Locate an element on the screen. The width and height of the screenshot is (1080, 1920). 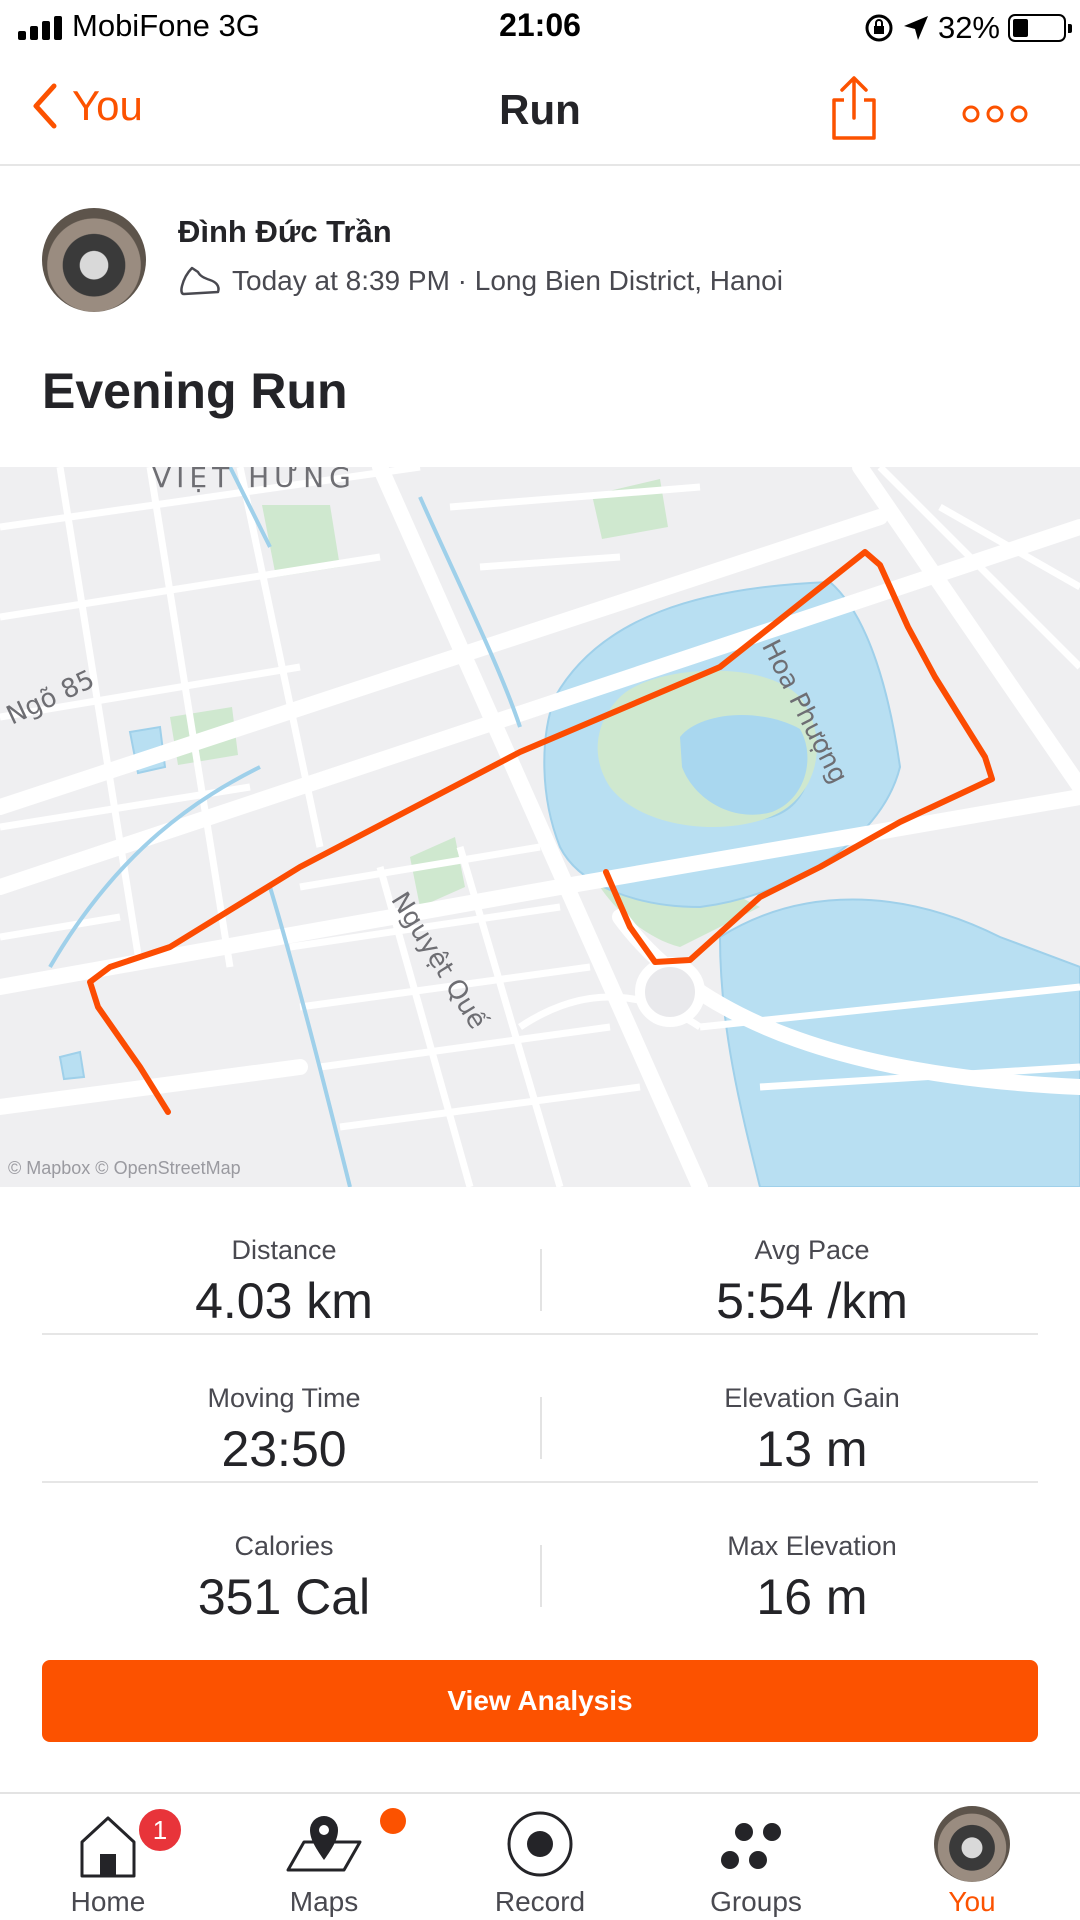
stat-avg-pace: Avg Pace 5:54 /km is located at coordinates (811, 1258).